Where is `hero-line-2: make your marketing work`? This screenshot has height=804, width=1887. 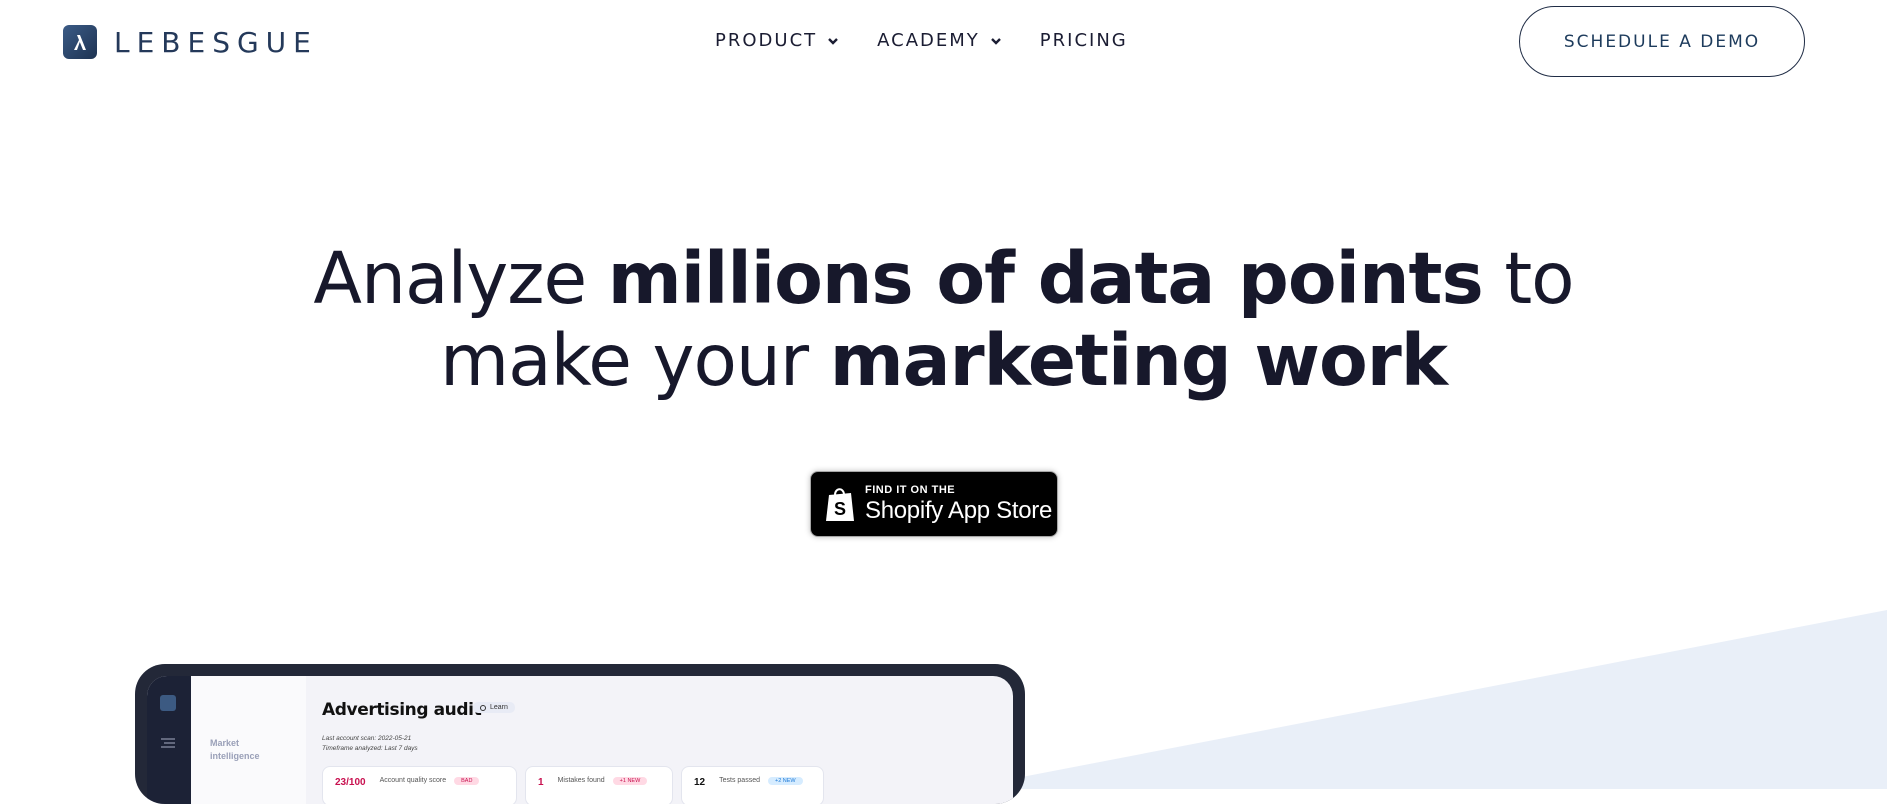
hero-line-2: make your marketing work is located at coordinates (943, 361).